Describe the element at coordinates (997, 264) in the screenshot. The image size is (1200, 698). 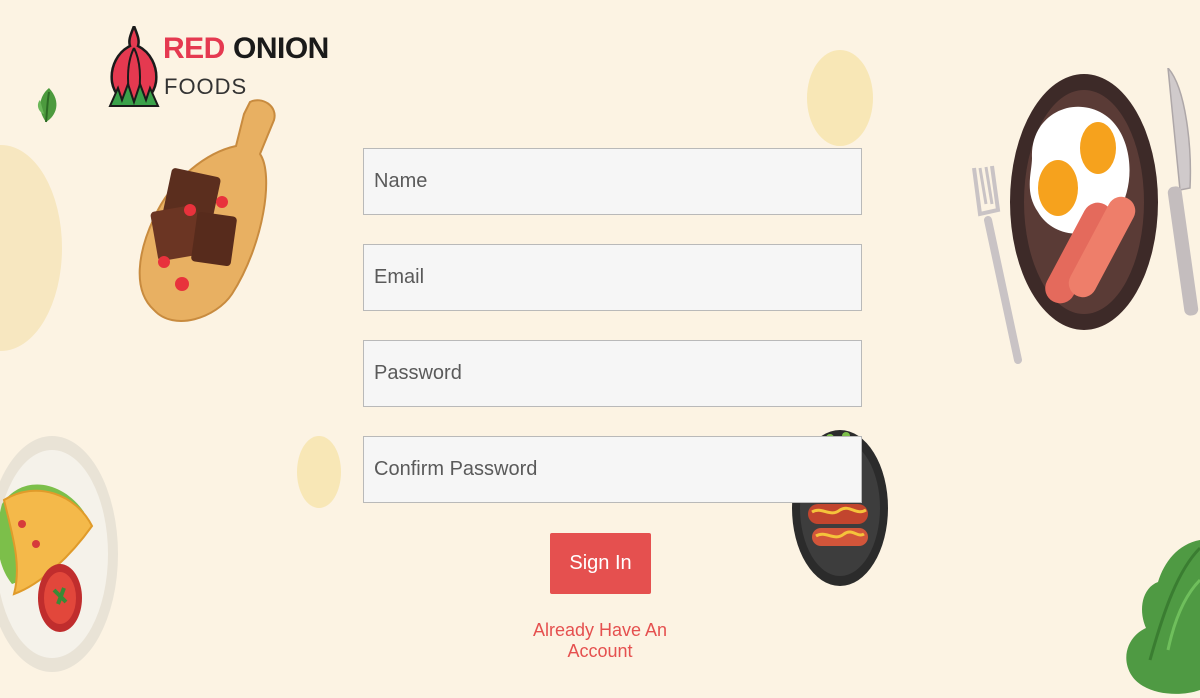
I see `fork-icon` at that location.